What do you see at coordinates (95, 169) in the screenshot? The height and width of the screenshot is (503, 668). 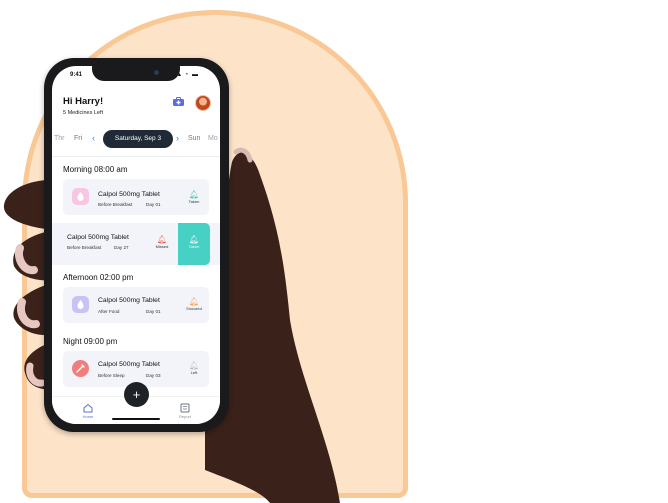 I see `section-morning: Morning 08:00 am` at bounding box center [95, 169].